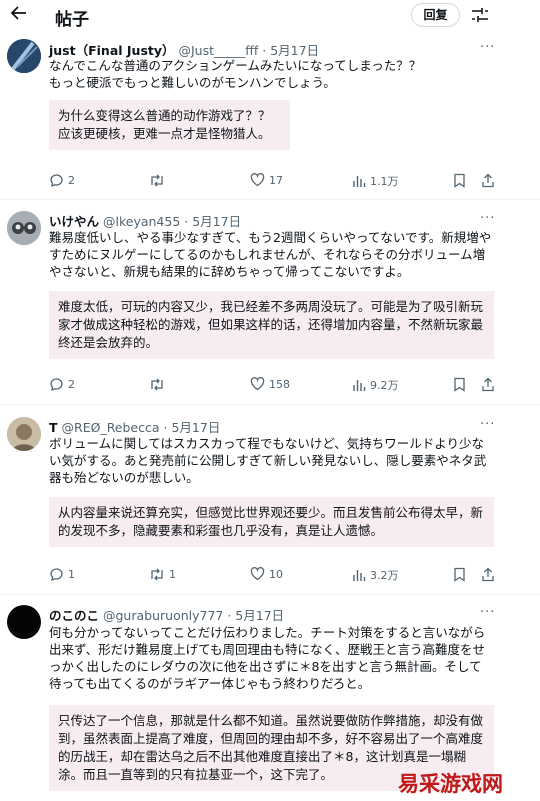 The image size is (540, 801). I want to click on views-action: 9.2万, so click(375, 385).